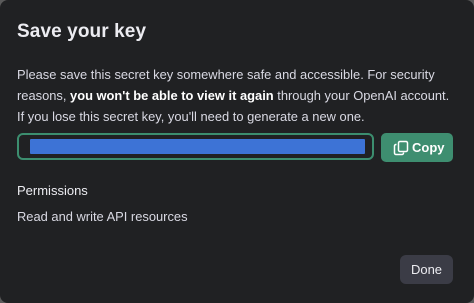 This screenshot has width=474, height=303. I want to click on copy-icon, so click(401, 148).